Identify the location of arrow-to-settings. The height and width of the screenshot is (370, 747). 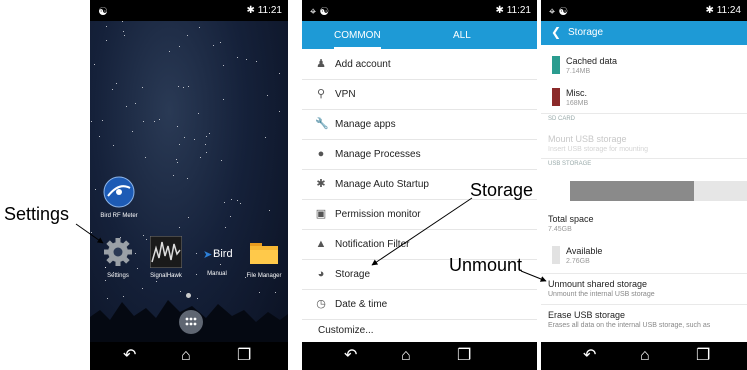
(89, 233).